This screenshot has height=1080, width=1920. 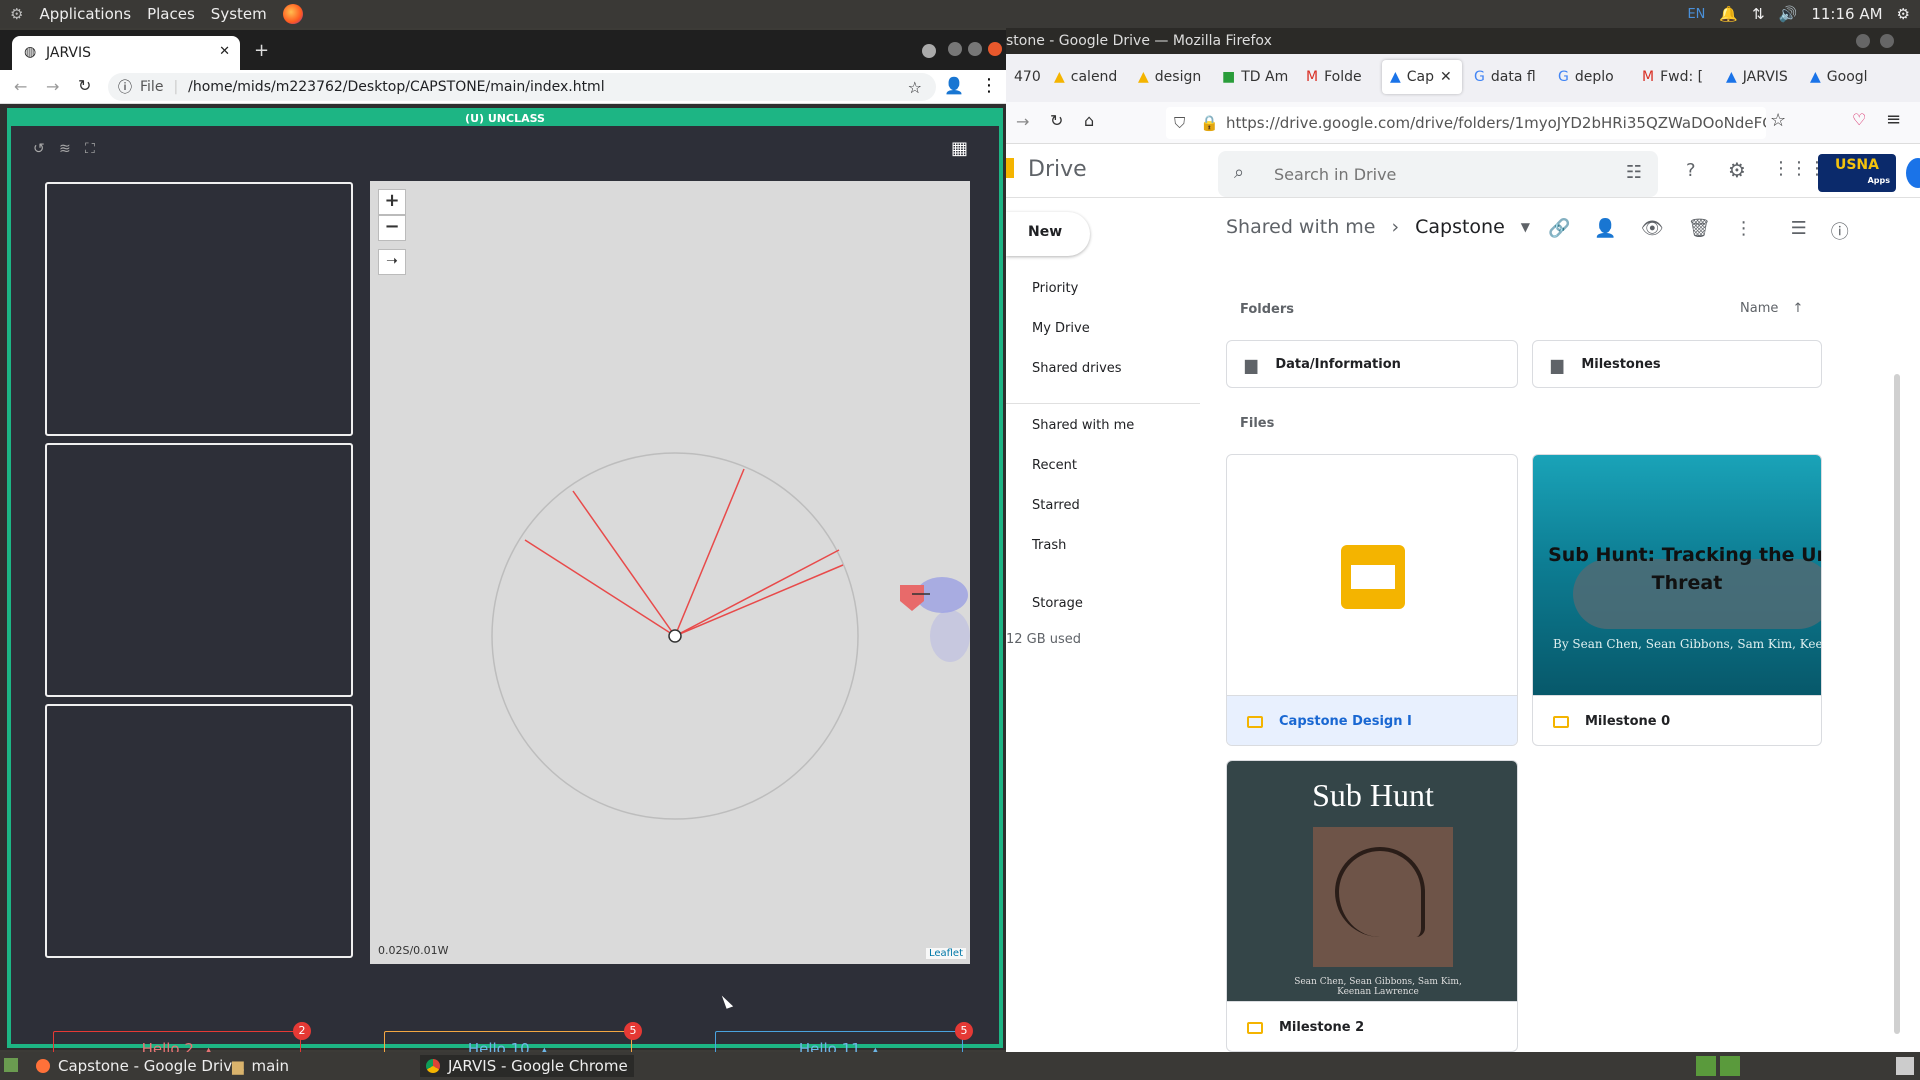 I want to click on clock: 11:16 AM, so click(x=1846, y=14).